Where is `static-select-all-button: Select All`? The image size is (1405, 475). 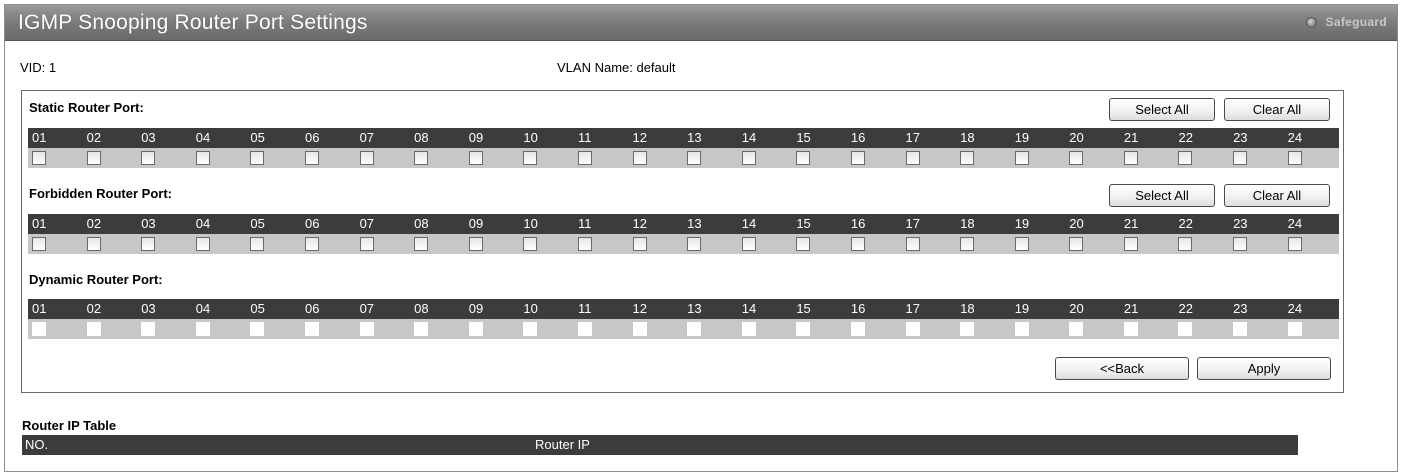 static-select-all-button: Select All is located at coordinates (1162, 109).